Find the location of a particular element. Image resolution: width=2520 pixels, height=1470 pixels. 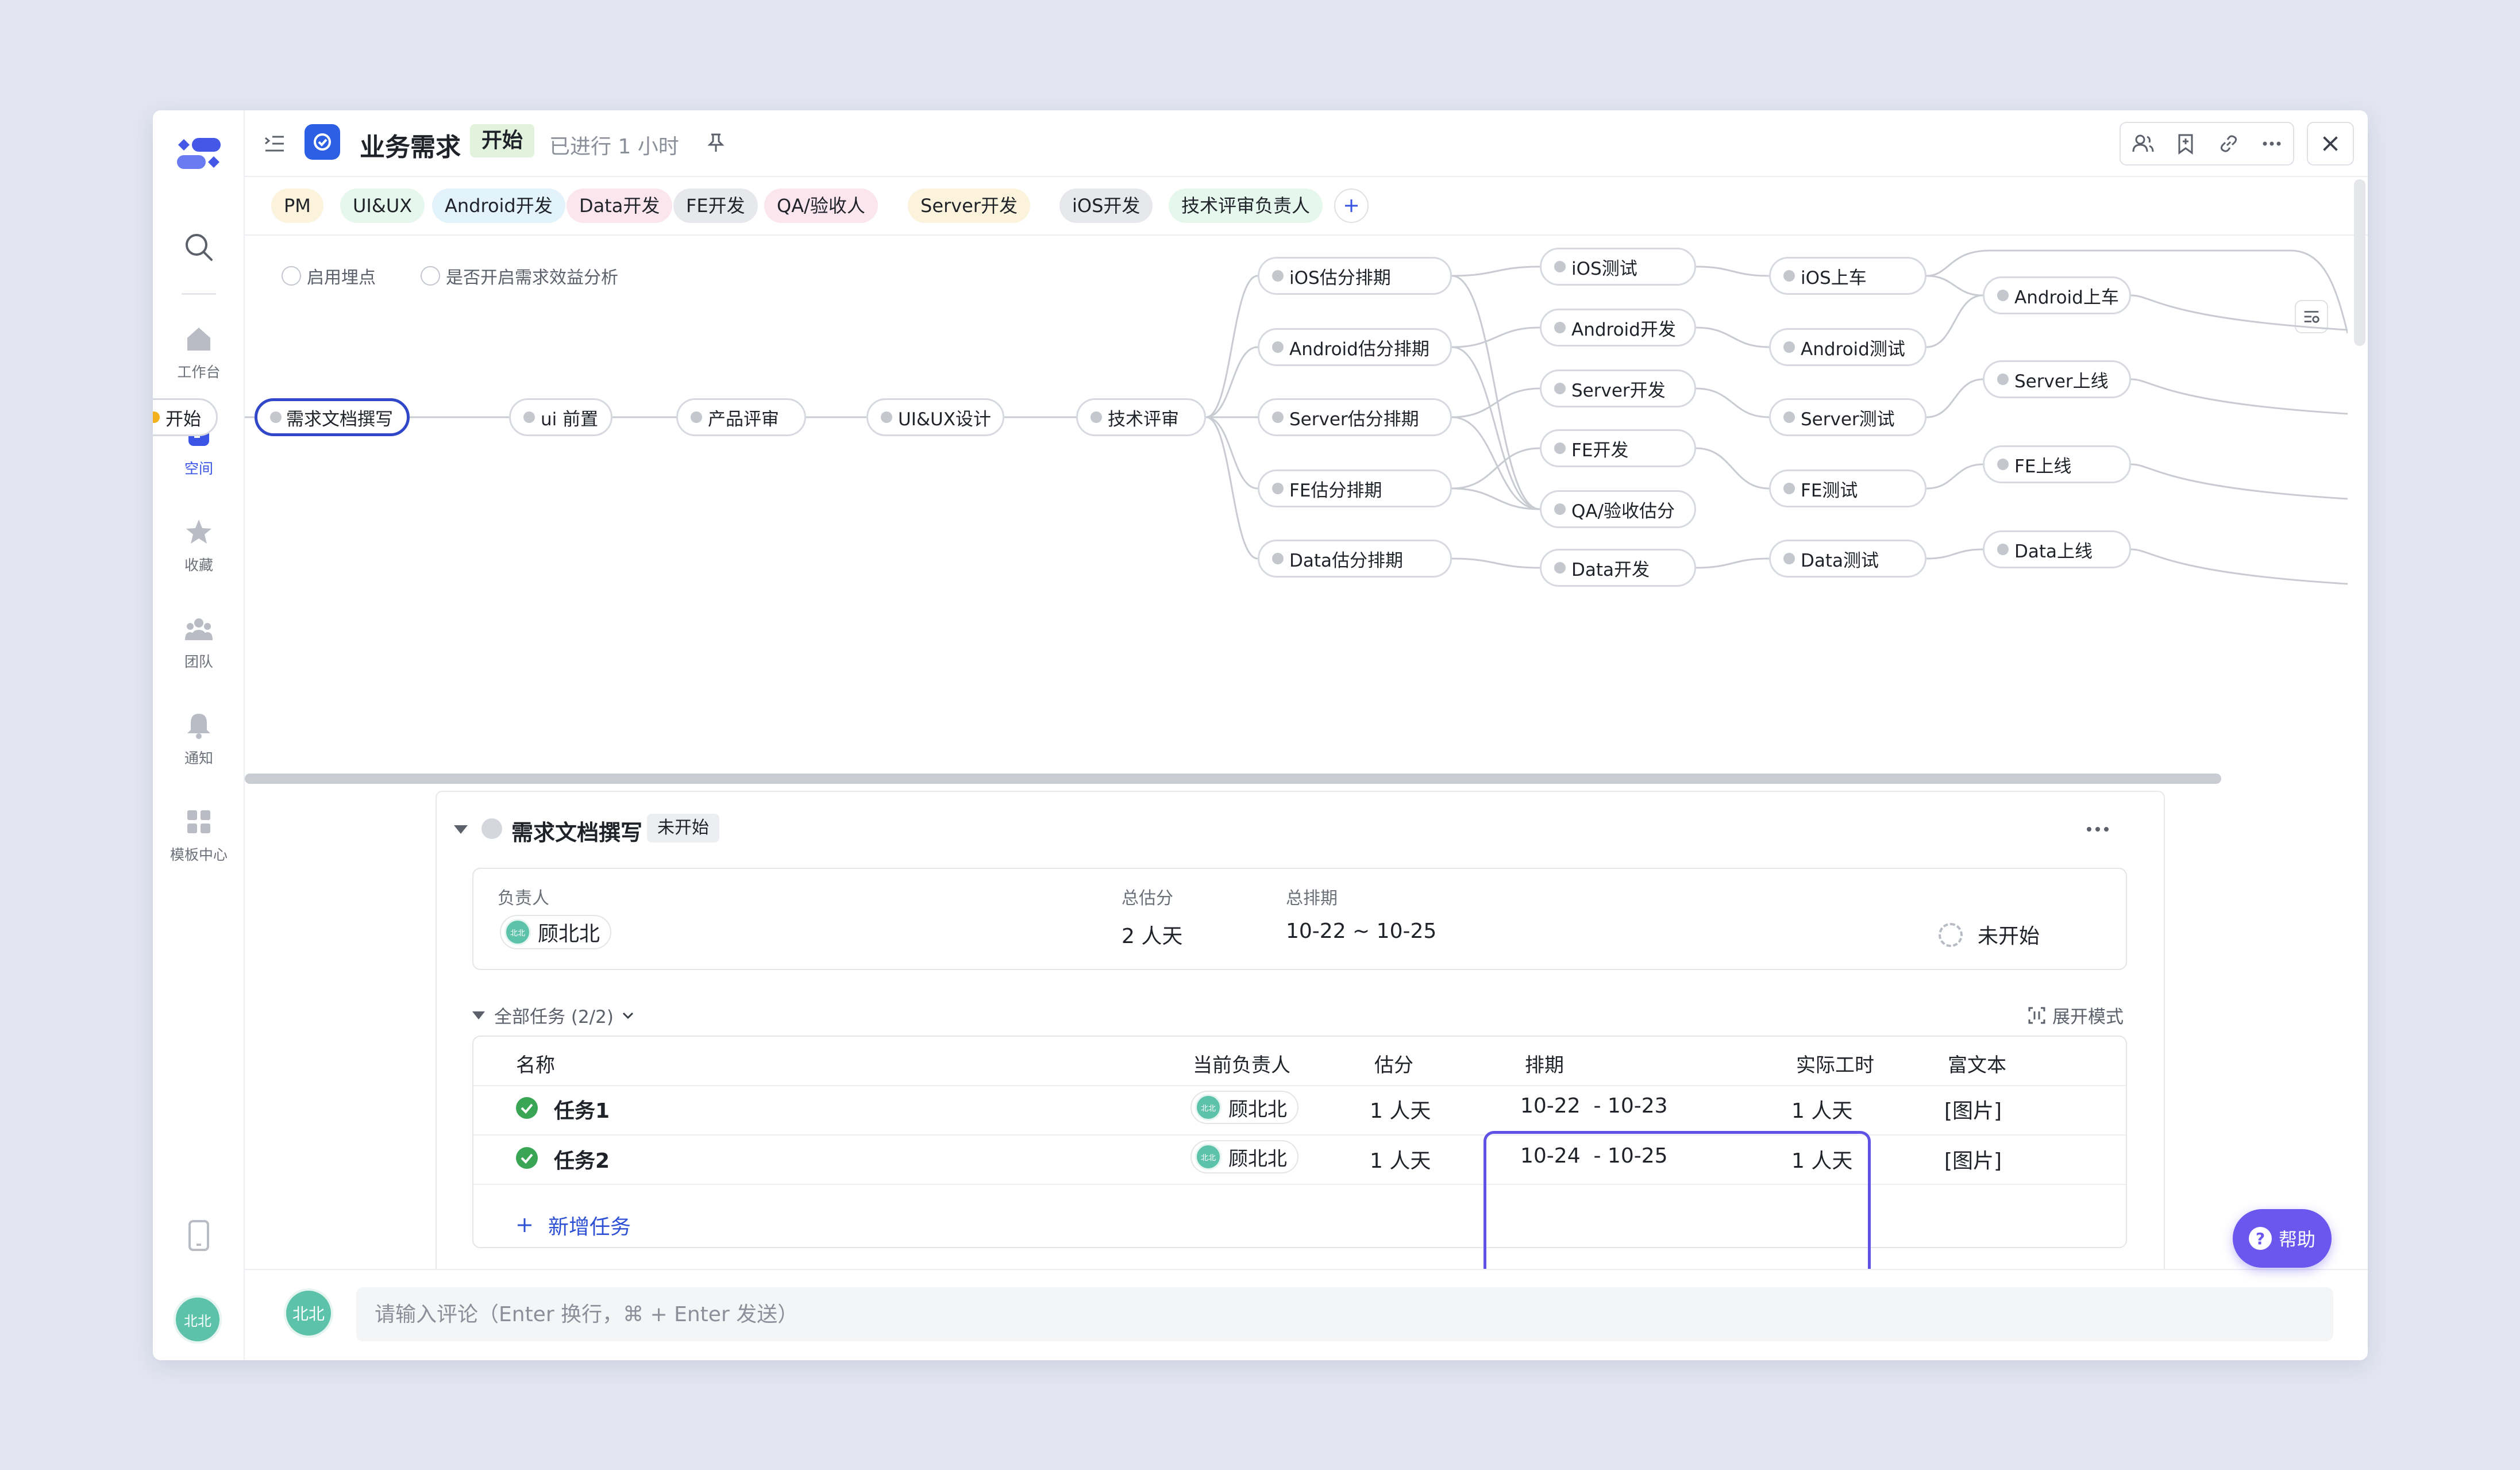

flow-node-srv_test: Server测试 is located at coordinates (1848, 417).